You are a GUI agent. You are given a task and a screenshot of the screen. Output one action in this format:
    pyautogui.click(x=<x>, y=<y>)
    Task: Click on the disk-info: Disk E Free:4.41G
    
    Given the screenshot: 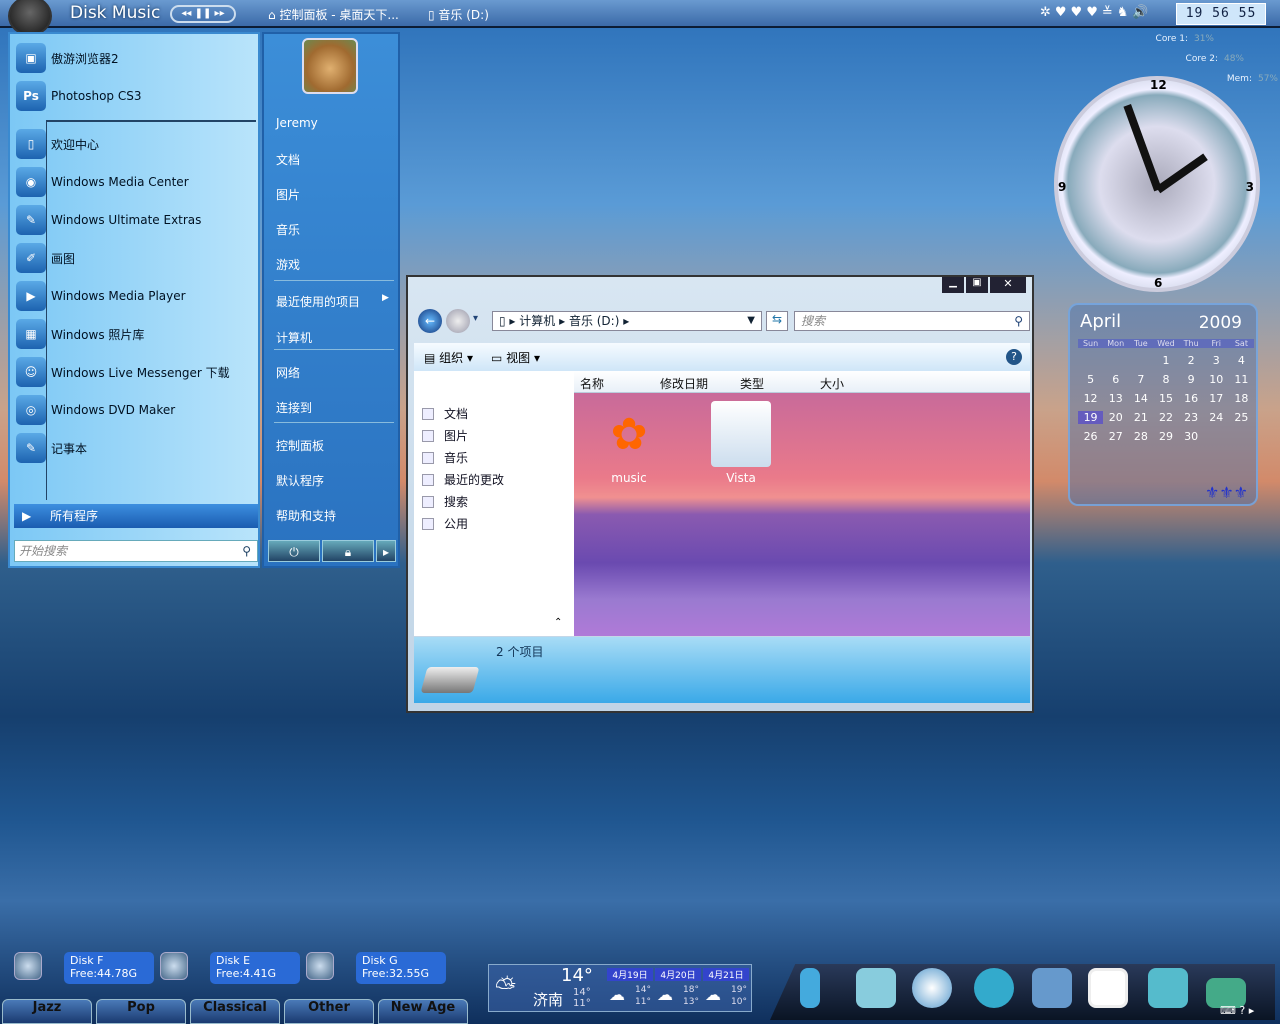 What is the action you would take?
    pyautogui.click(x=255, y=968)
    